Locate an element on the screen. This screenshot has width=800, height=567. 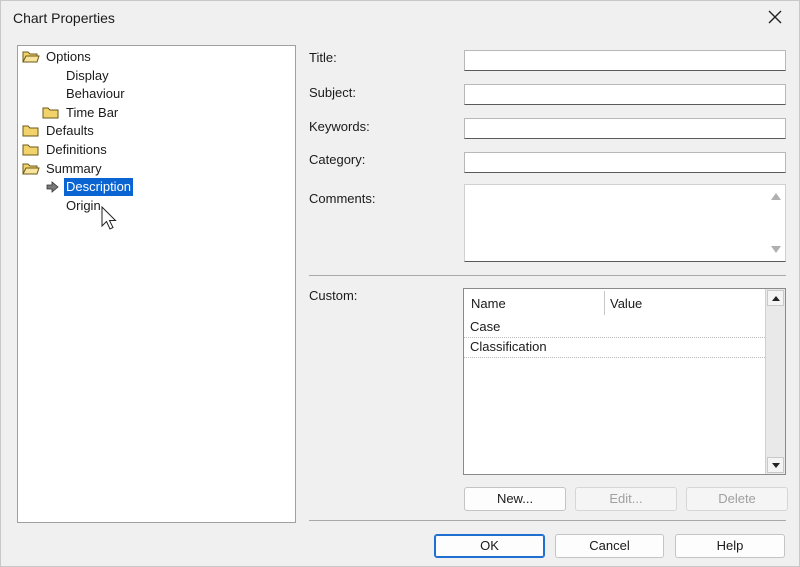
delete-button: Delete is located at coordinates (737, 499).